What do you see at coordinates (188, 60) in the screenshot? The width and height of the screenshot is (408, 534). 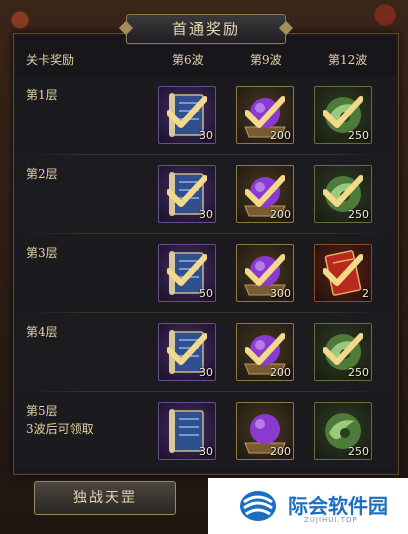 I see `header-wave-6: 第6波` at bounding box center [188, 60].